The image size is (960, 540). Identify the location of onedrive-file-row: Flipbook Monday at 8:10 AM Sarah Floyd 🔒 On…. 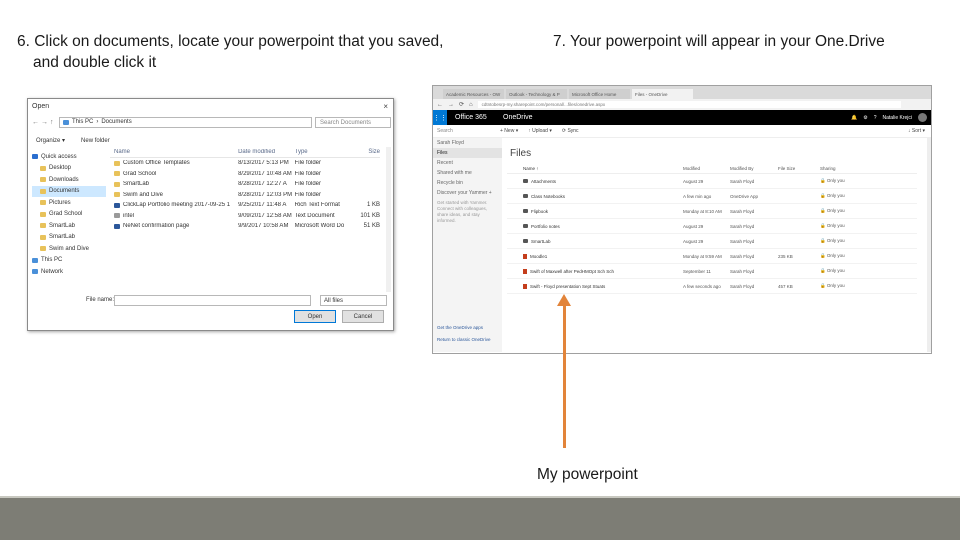
(712, 211).